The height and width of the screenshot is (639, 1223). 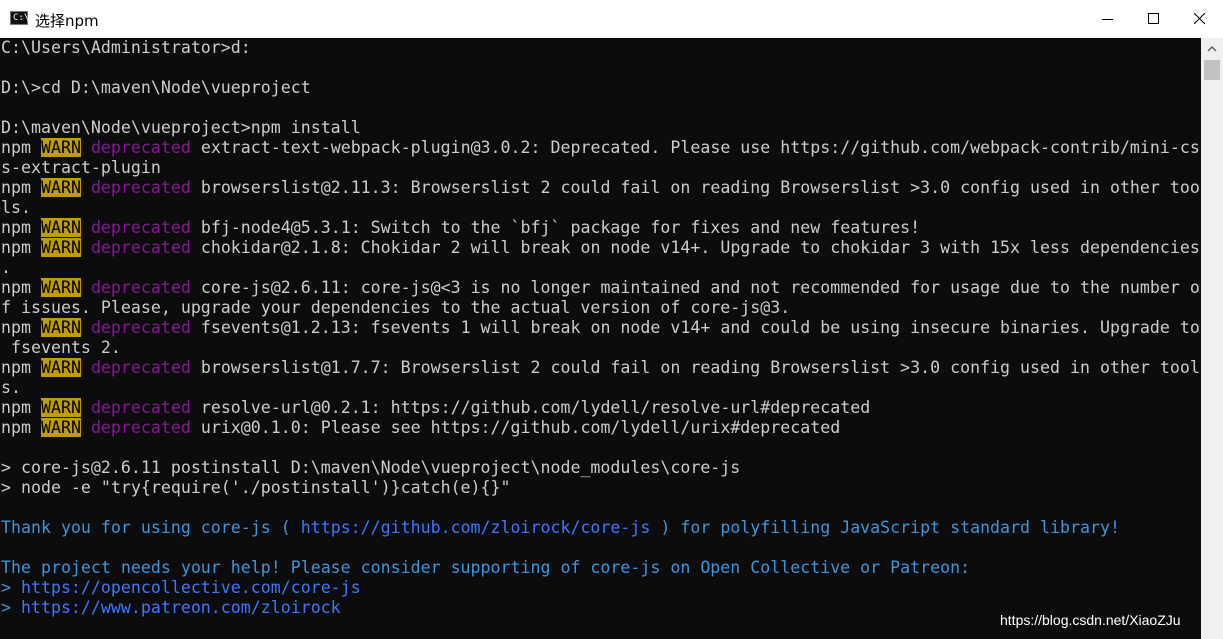 I want to click on maximize-icon, so click(x=1153, y=18).